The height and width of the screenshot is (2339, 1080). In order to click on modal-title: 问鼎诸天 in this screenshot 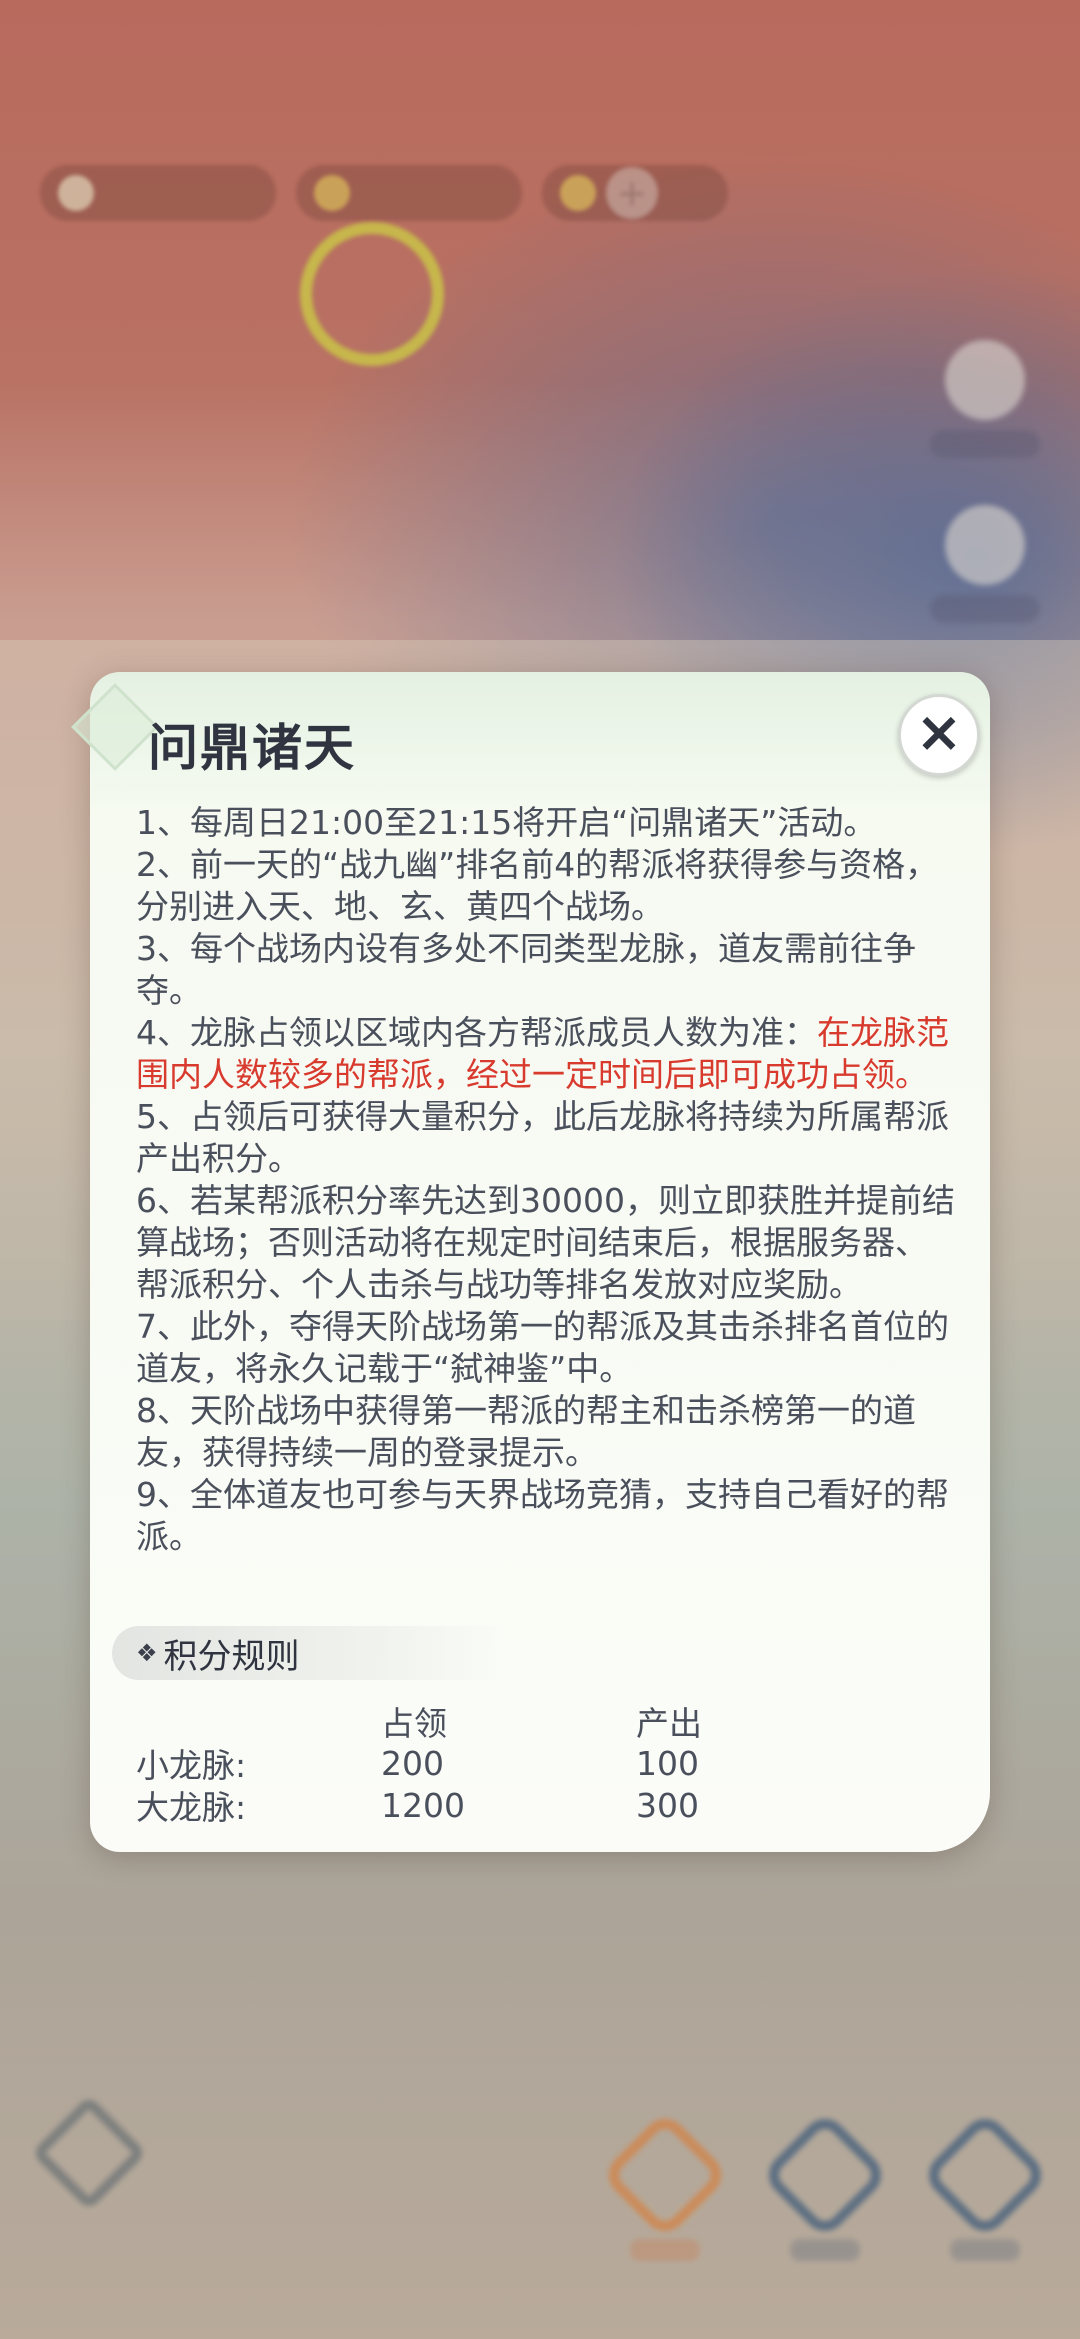, I will do `click(252, 748)`.